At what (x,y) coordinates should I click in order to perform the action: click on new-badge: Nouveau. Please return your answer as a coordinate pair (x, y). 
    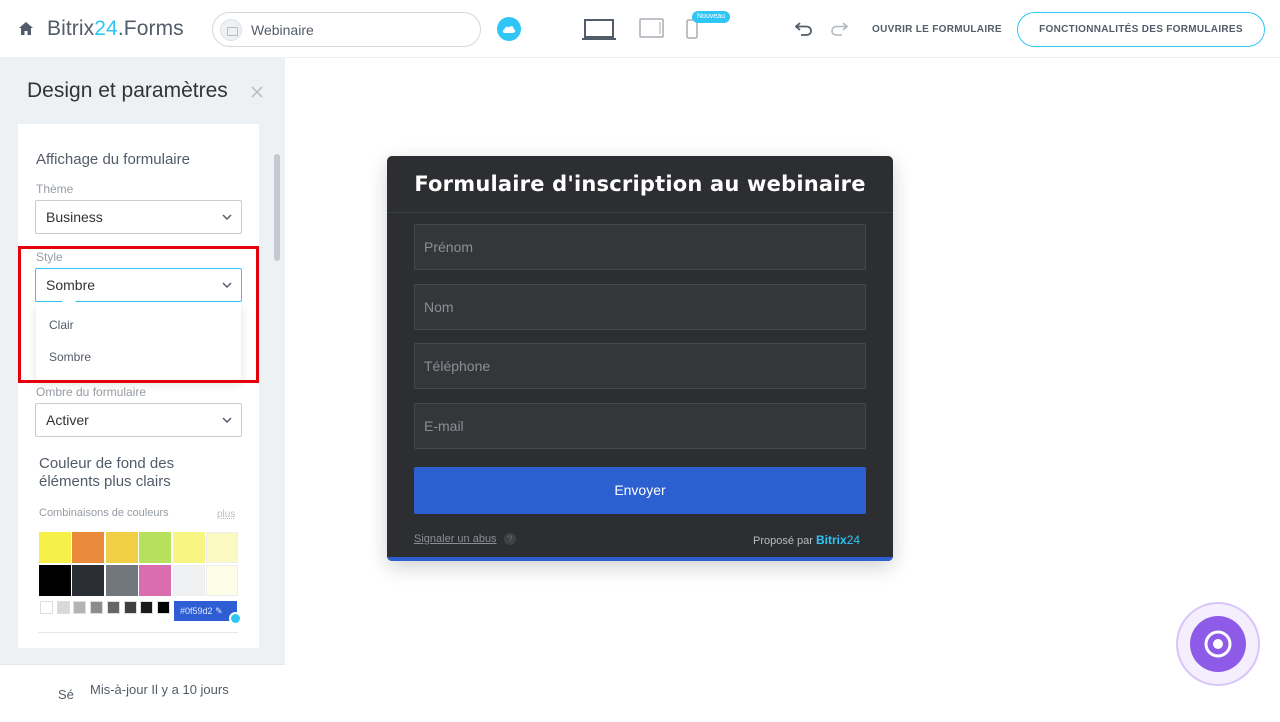
    Looking at the image, I should click on (711, 17).